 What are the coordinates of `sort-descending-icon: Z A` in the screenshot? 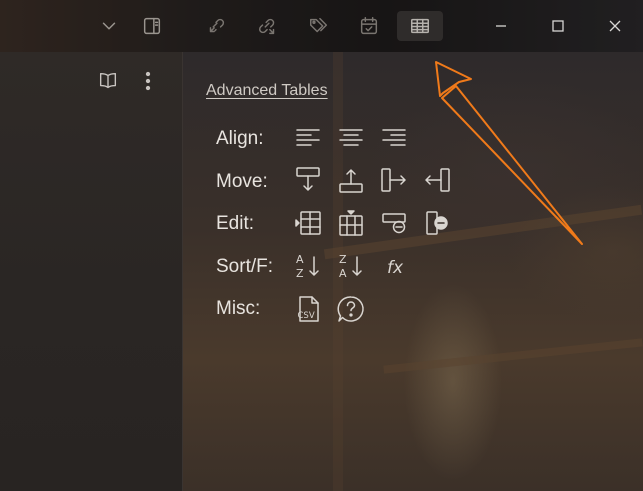 It's located at (351, 266).